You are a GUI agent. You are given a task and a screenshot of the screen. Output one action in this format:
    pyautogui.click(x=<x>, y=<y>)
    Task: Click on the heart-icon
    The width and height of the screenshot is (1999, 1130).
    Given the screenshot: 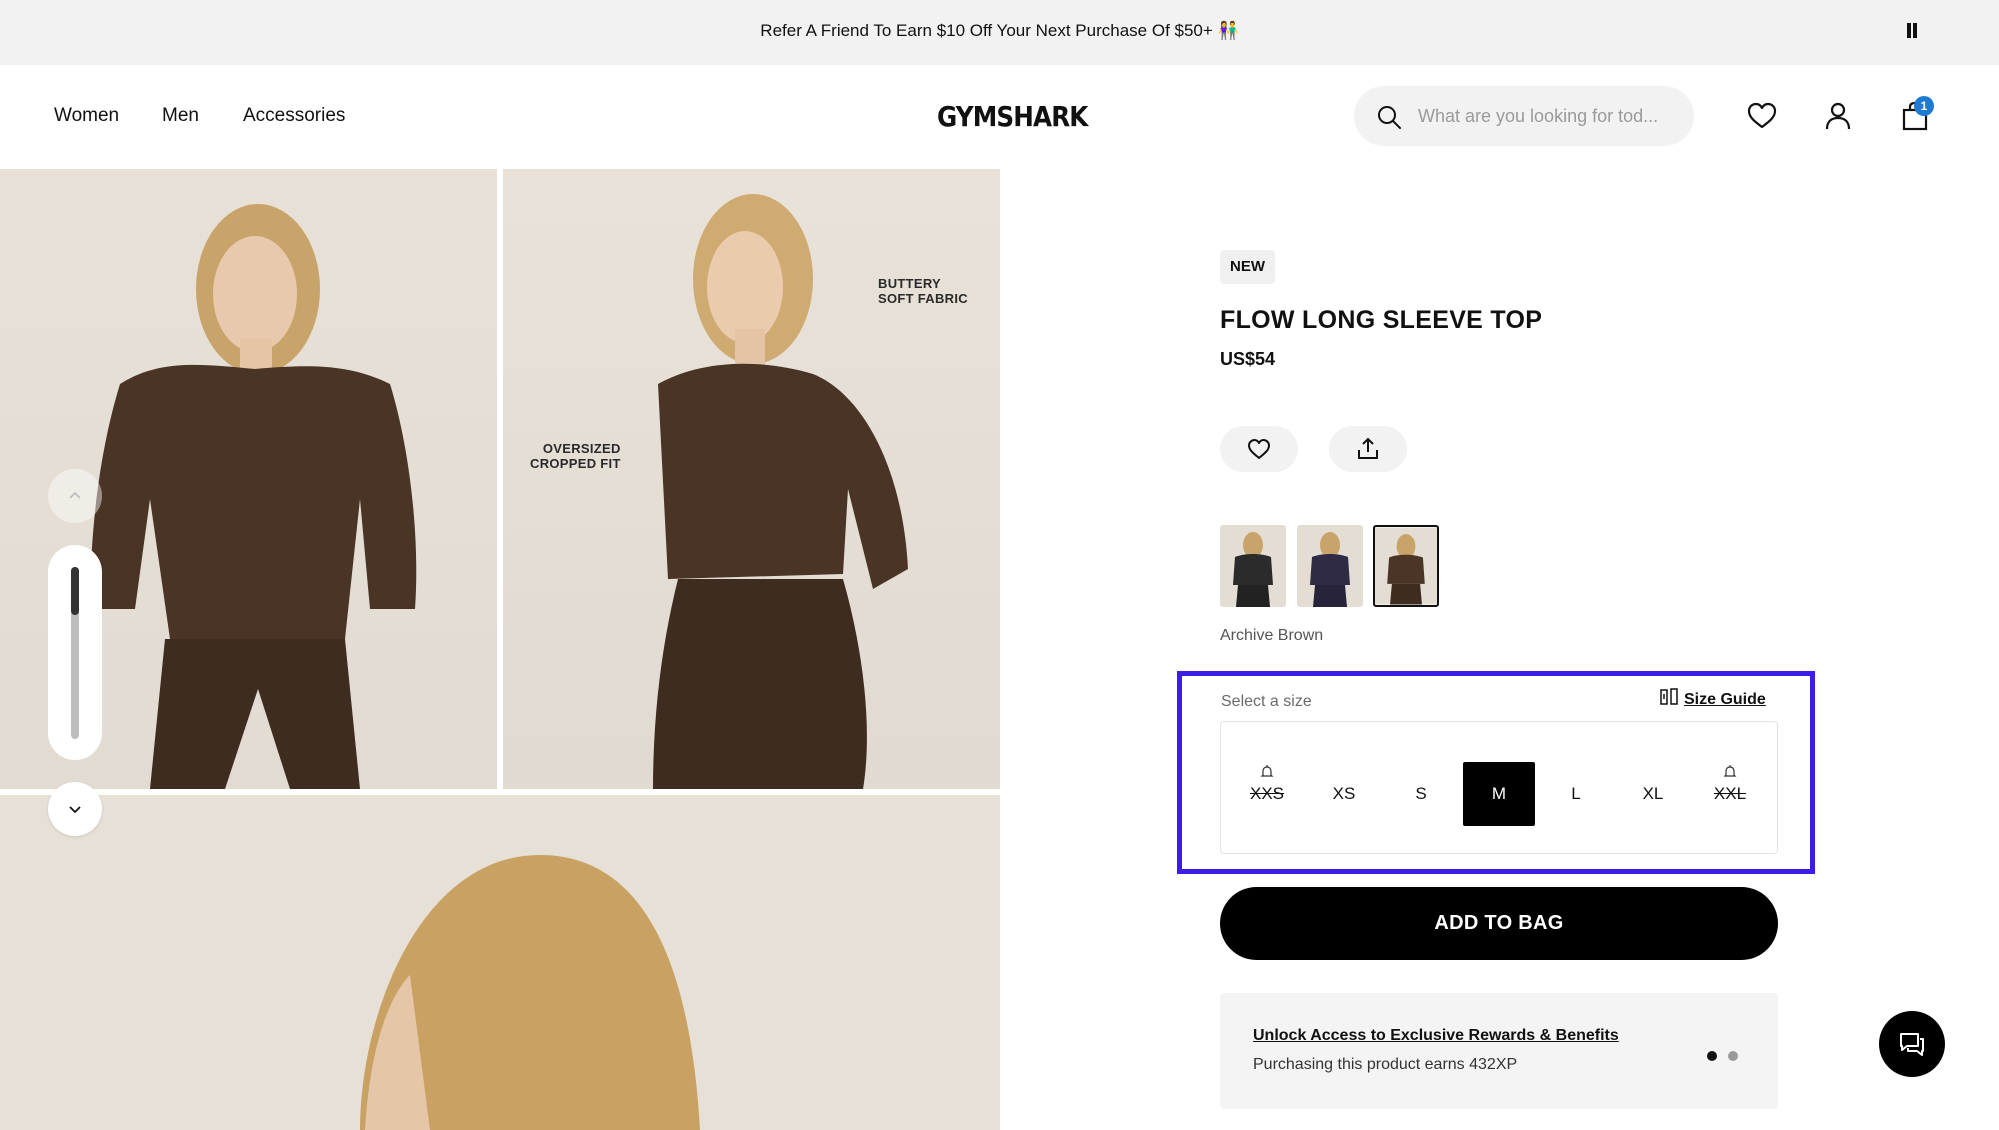 What is the action you would take?
    pyautogui.click(x=1259, y=449)
    